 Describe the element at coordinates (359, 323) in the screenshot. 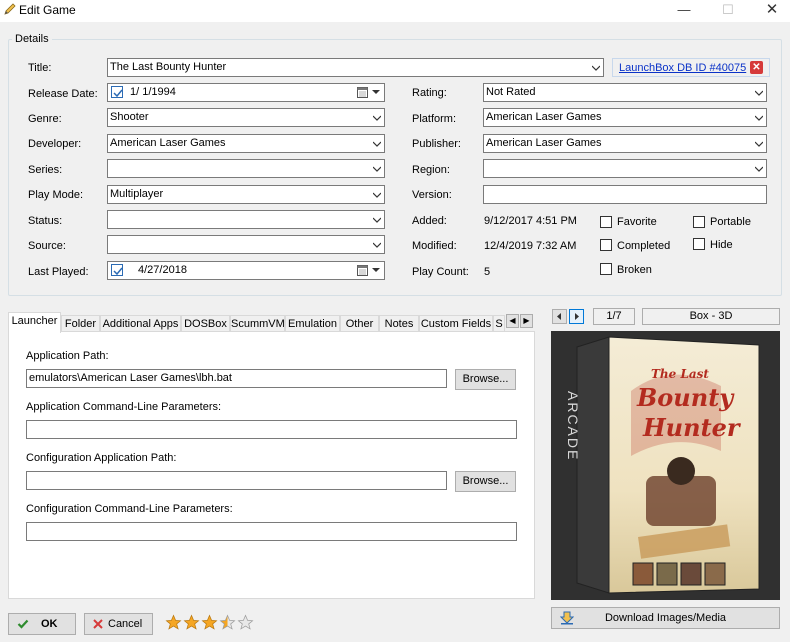

I see `tab-other: Other` at that location.